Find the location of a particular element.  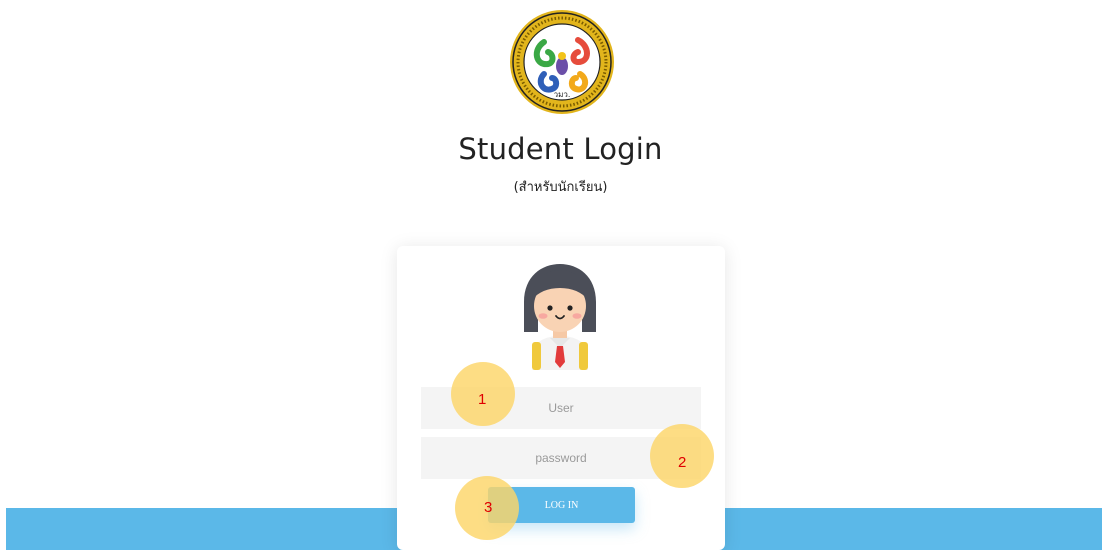

marker-label: 3 is located at coordinates (488, 507).